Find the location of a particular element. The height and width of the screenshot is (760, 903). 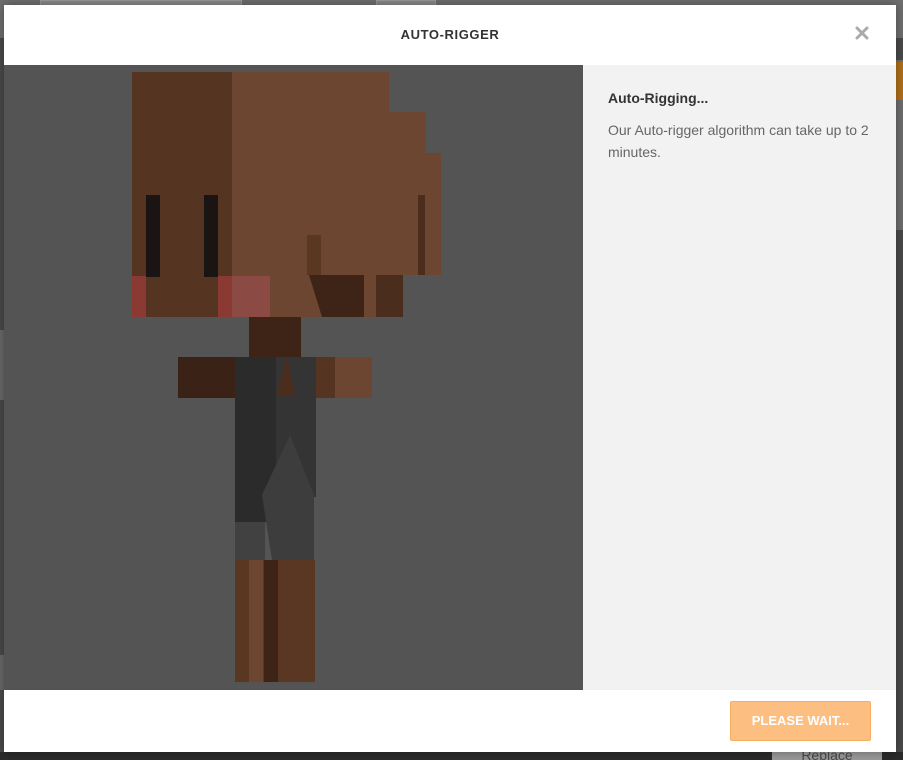

dialog-title: AUTO-RIGGER is located at coordinates (450, 34).